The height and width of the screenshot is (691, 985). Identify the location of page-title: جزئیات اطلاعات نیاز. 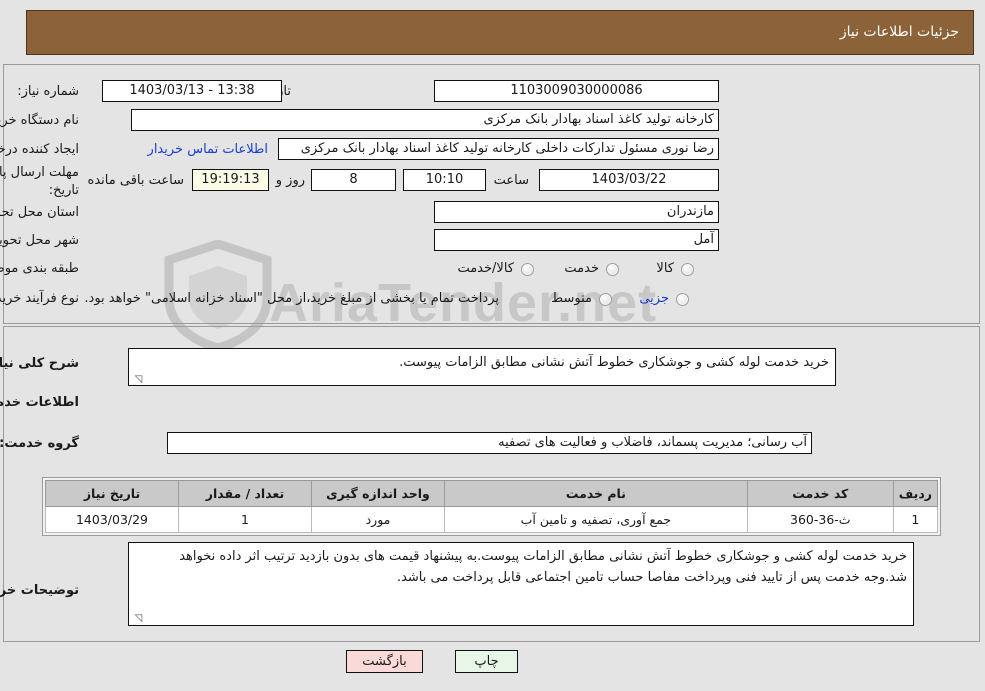
(900, 32).